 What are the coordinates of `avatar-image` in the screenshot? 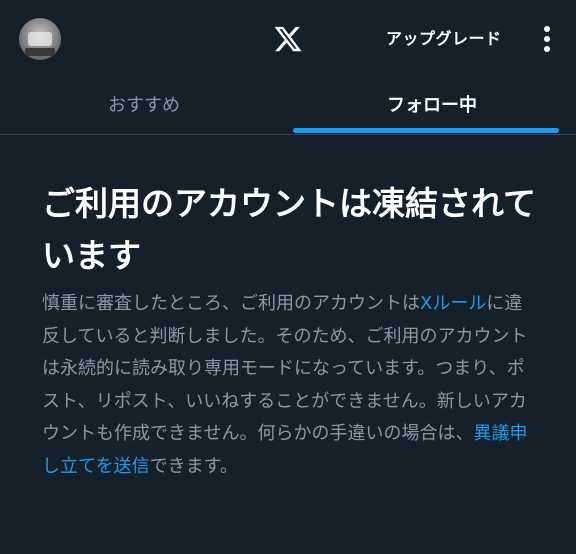 It's located at (40, 39).